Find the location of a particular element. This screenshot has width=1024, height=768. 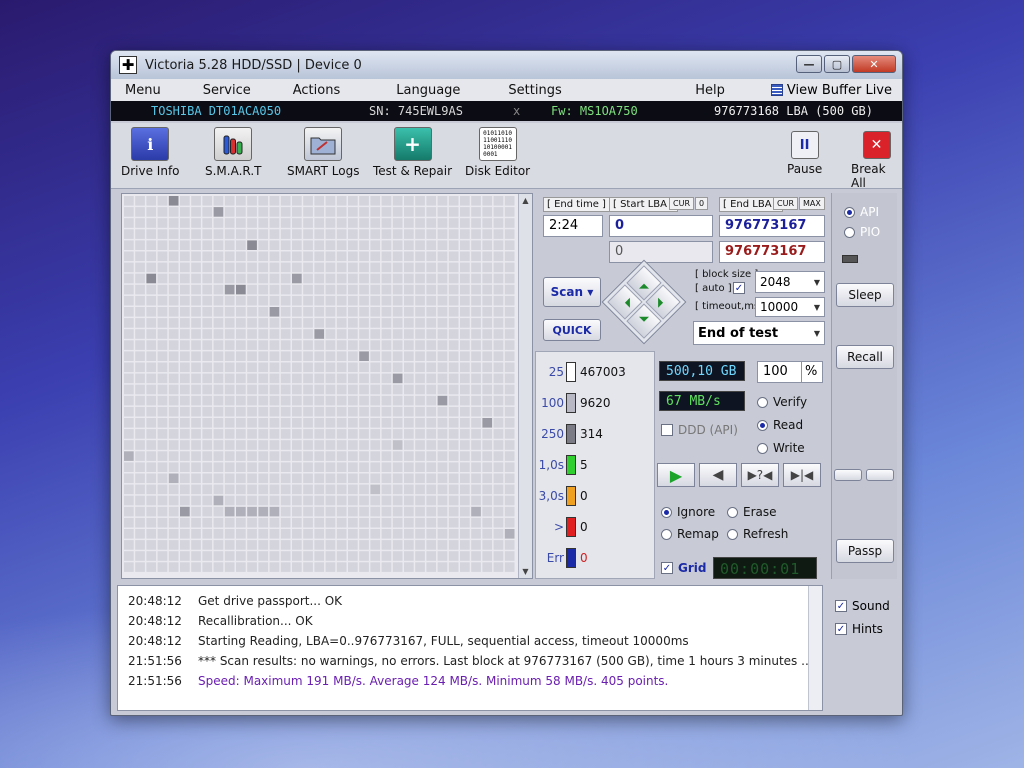

pause-button: II Pause is located at coordinates (804, 153).